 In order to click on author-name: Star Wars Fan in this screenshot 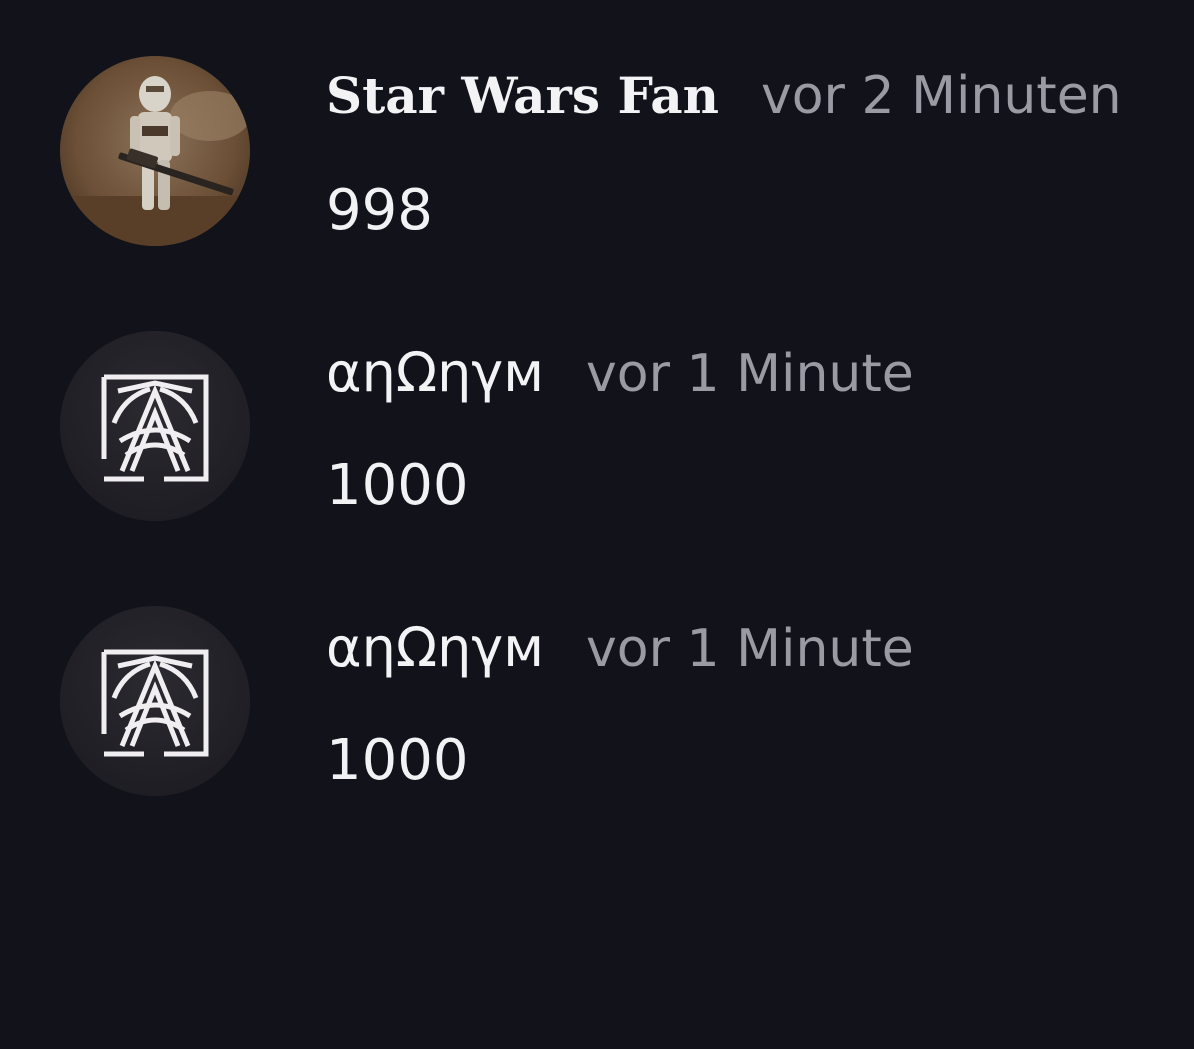, I will do `click(522, 95)`.